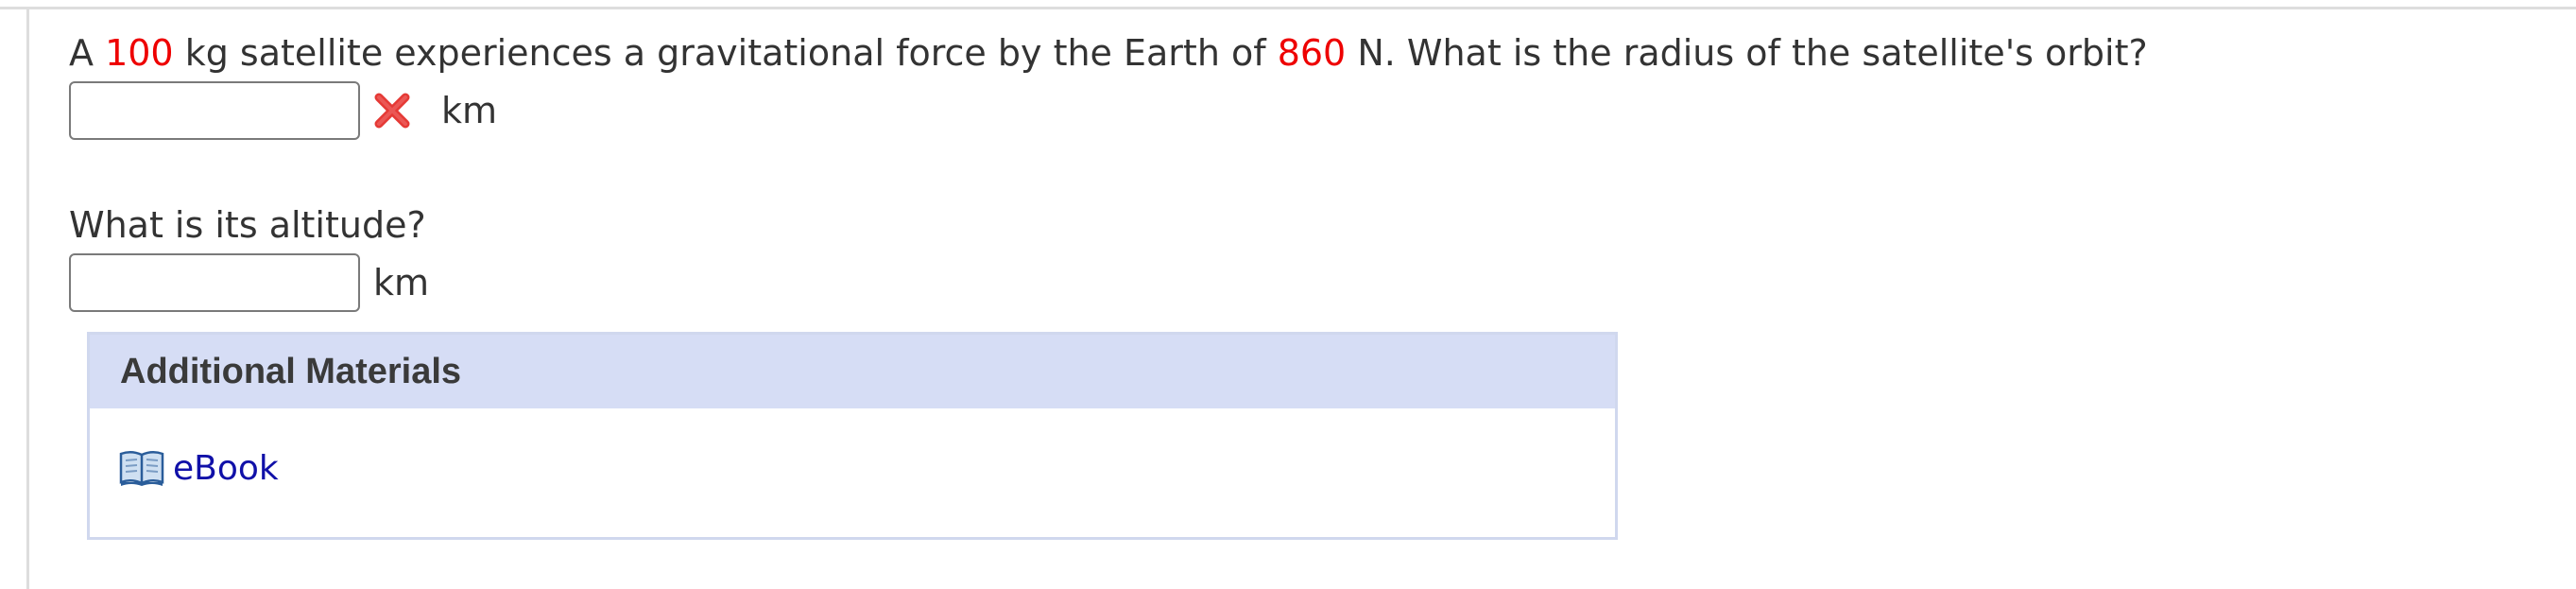  I want to click on altitude-answer-row: km, so click(249, 282).